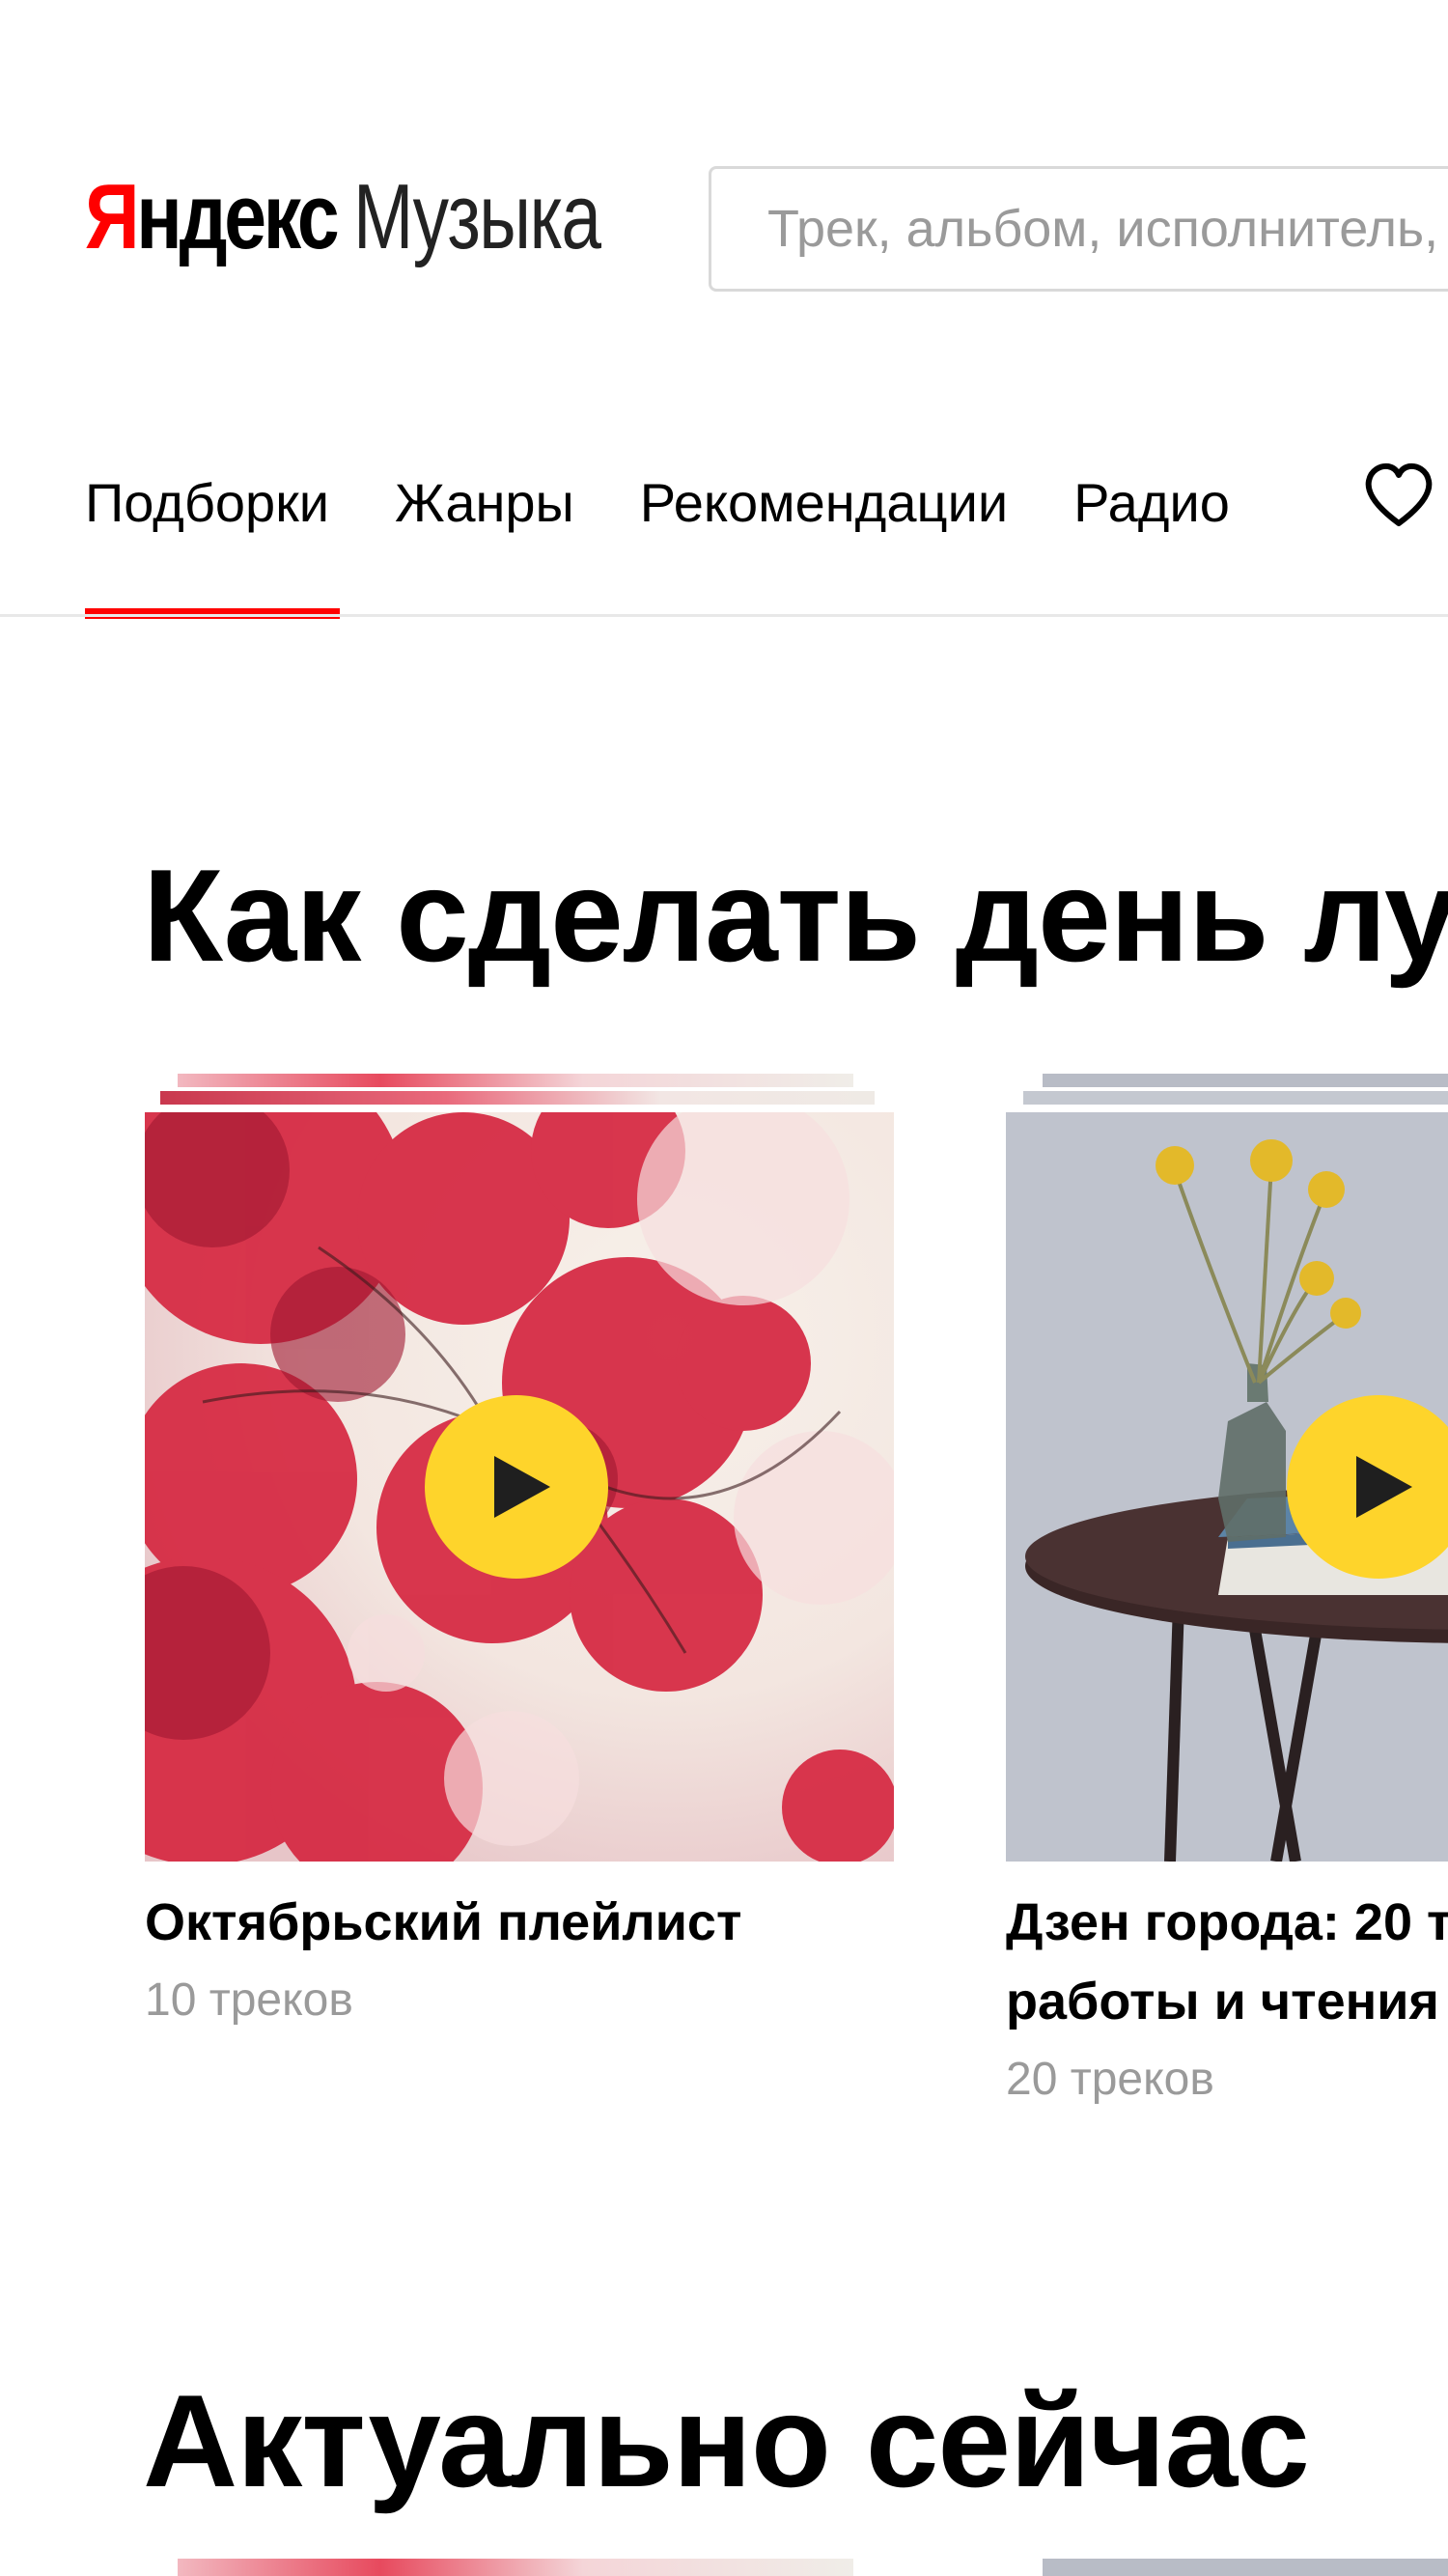 The height and width of the screenshot is (2576, 1448). Describe the element at coordinates (249, 2000) in the screenshot. I see `card-track-count: 10 треков` at that location.